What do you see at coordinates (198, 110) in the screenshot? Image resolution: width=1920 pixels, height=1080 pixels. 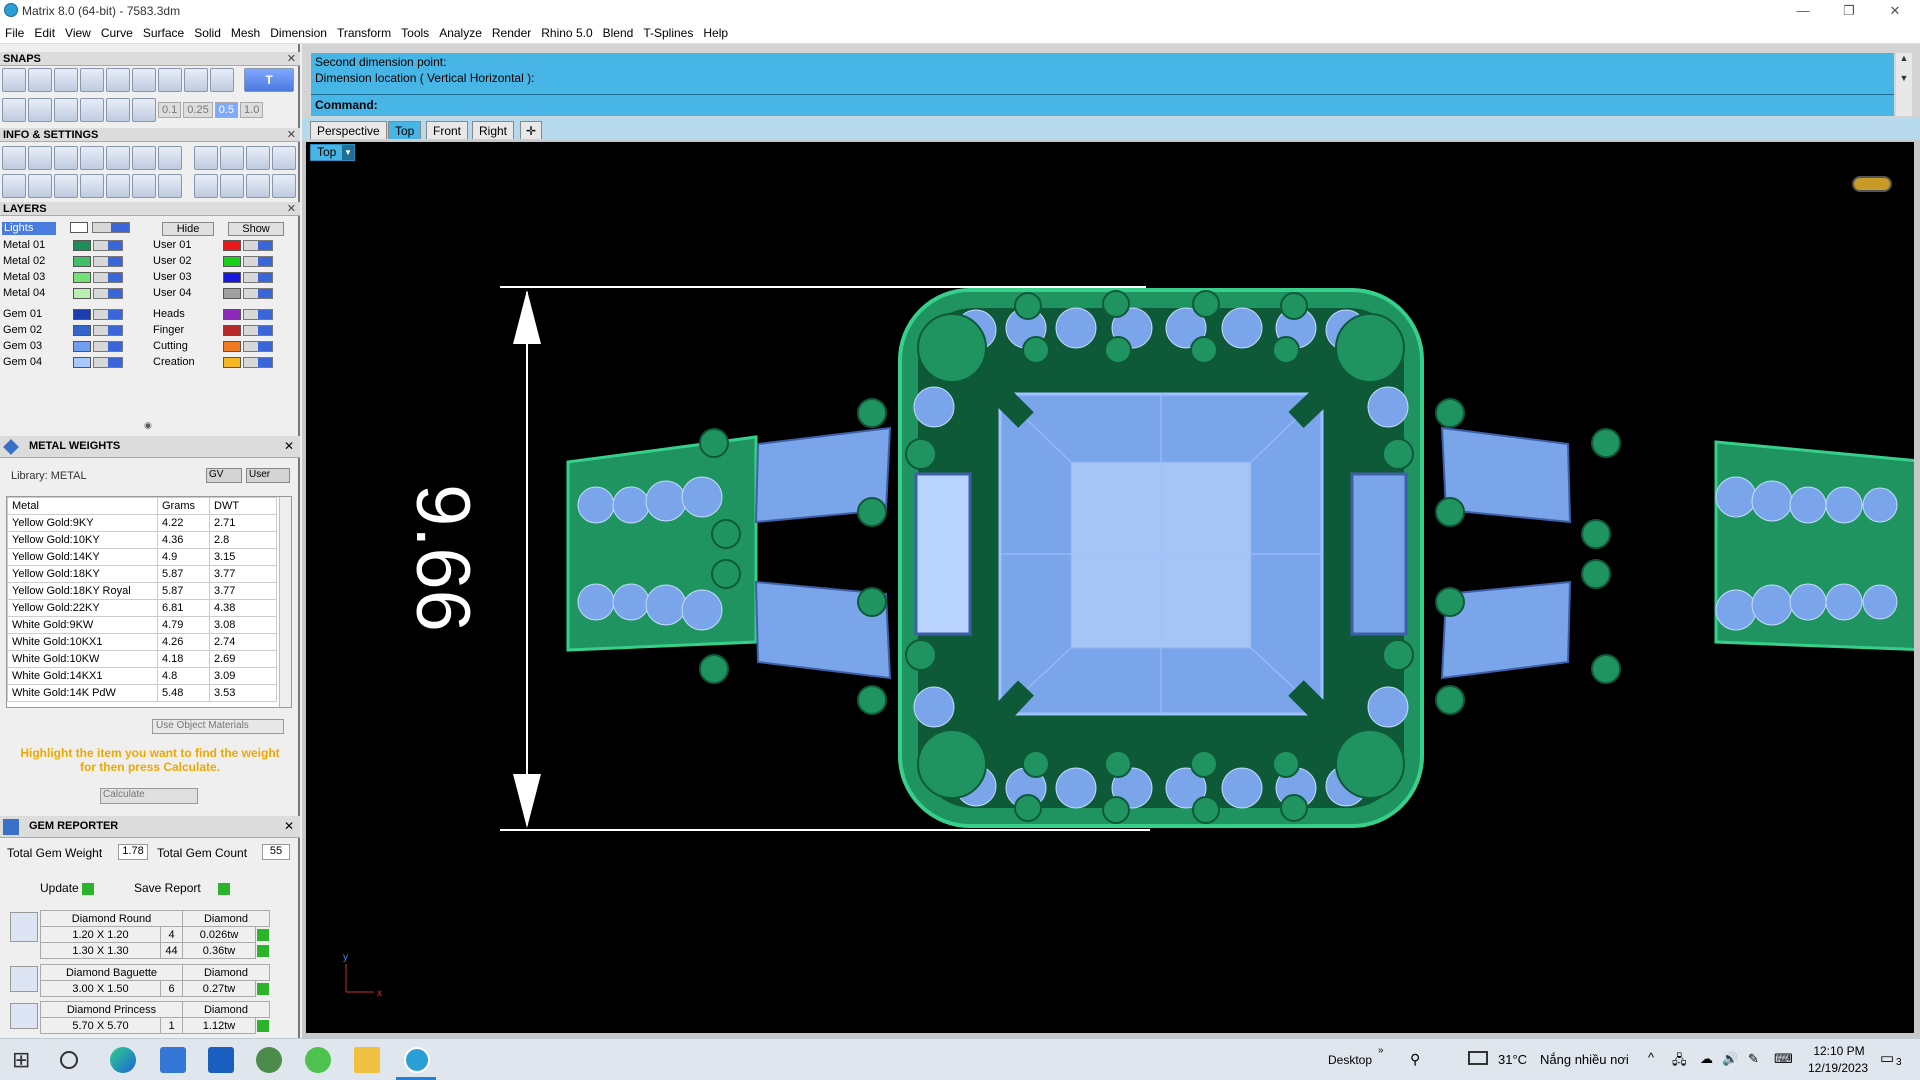 I see `snap-value-025: 0.25` at bounding box center [198, 110].